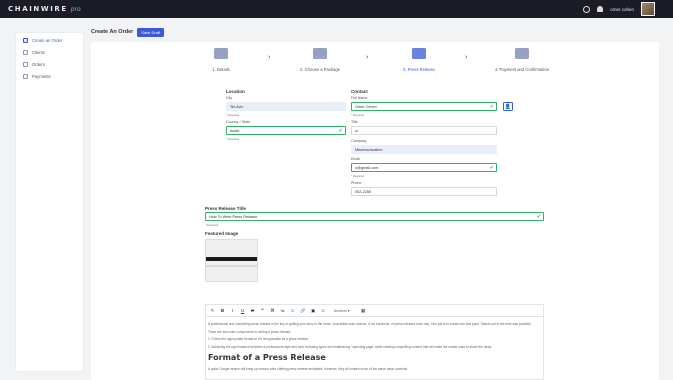 The height and width of the screenshot is (380, 673). I want to click on sidebar-item-label: Clients, so click(38, 52).